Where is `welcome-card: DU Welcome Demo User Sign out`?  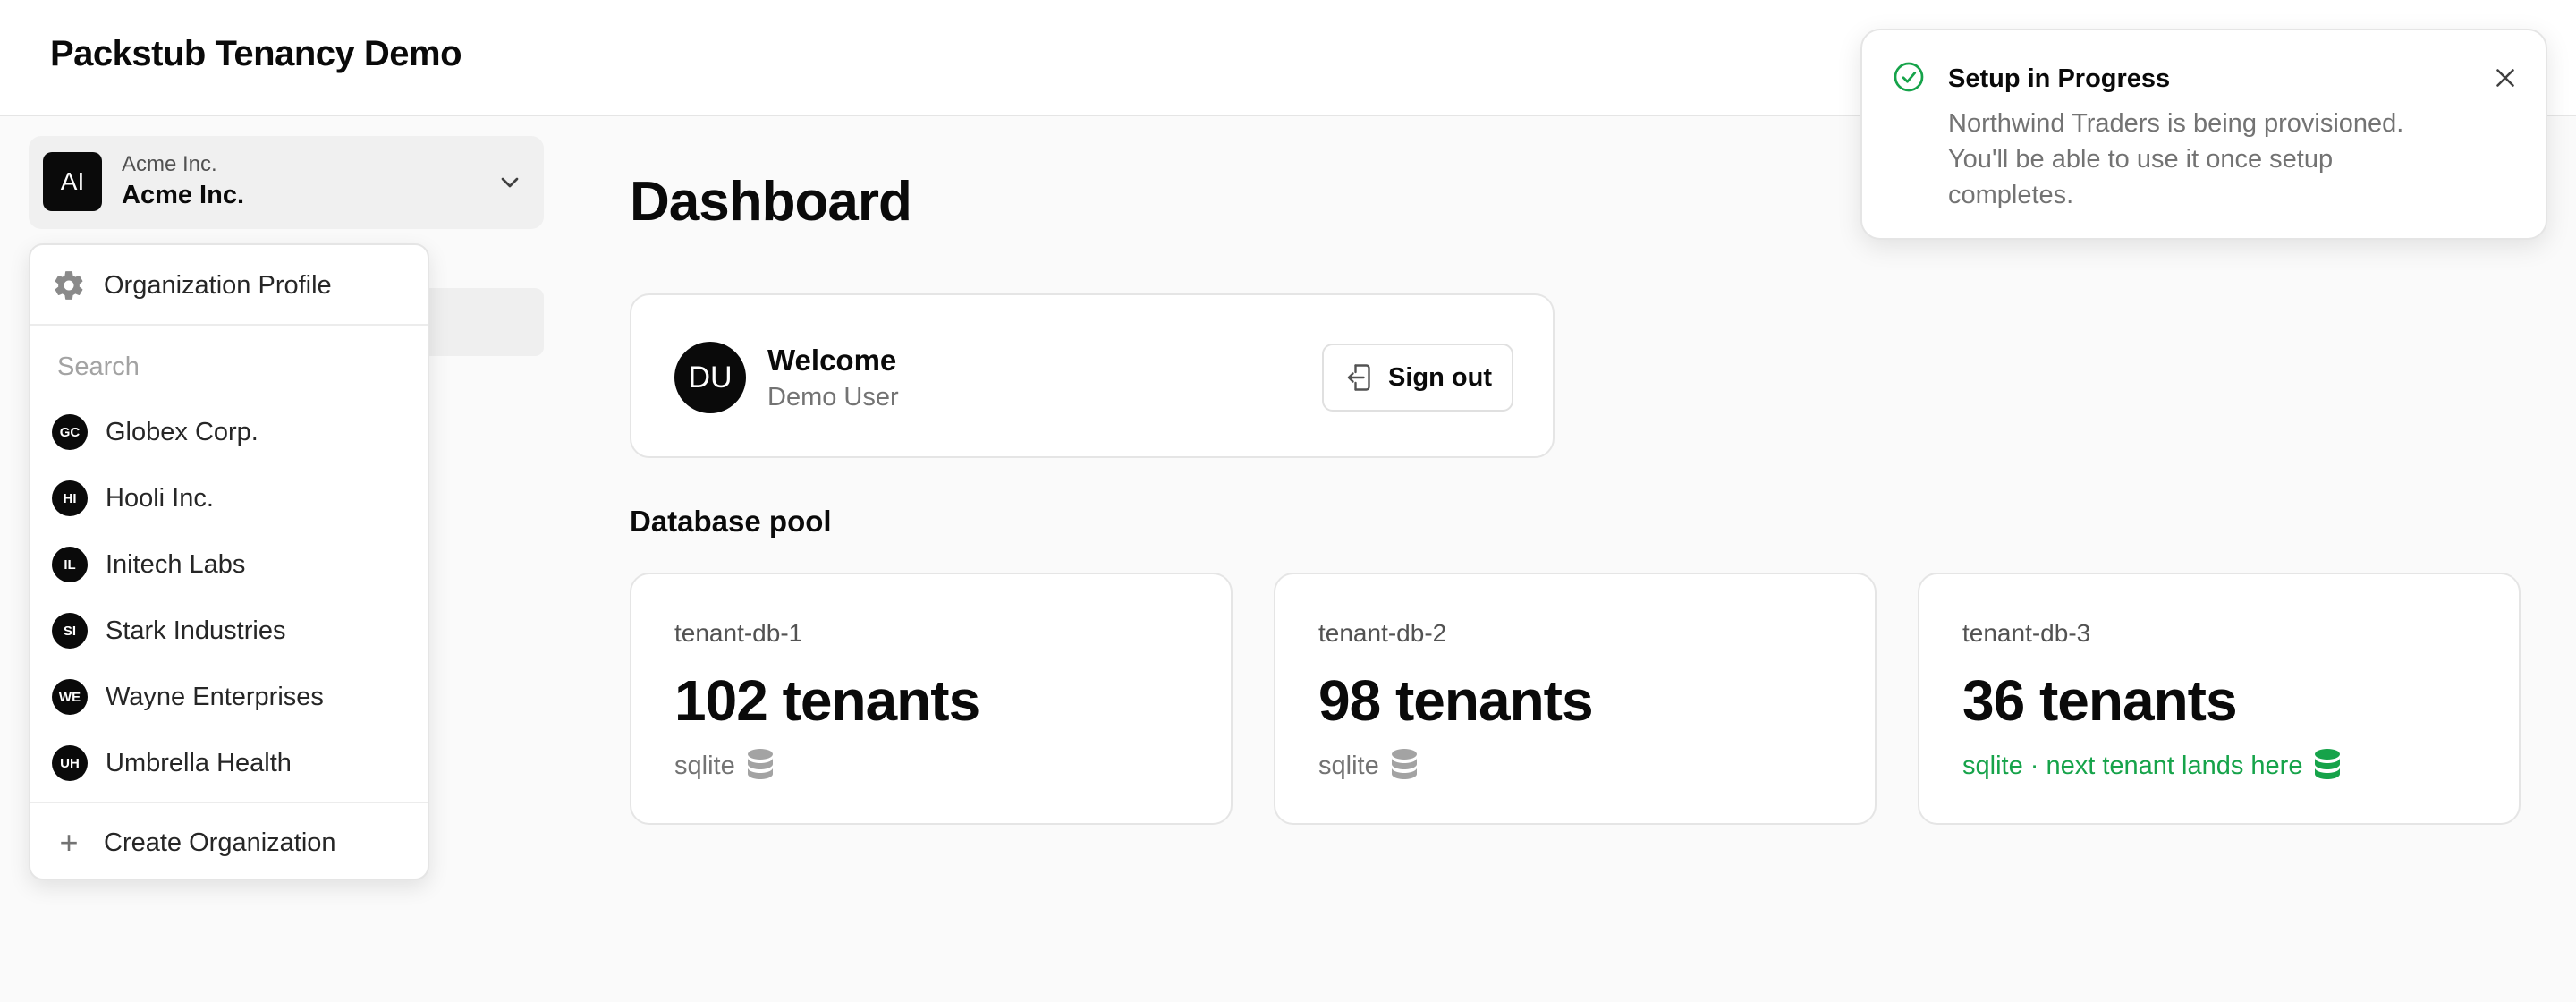
welcome-card: DU Welcome Demo User Sign out is located at coordinates (1092, 375).